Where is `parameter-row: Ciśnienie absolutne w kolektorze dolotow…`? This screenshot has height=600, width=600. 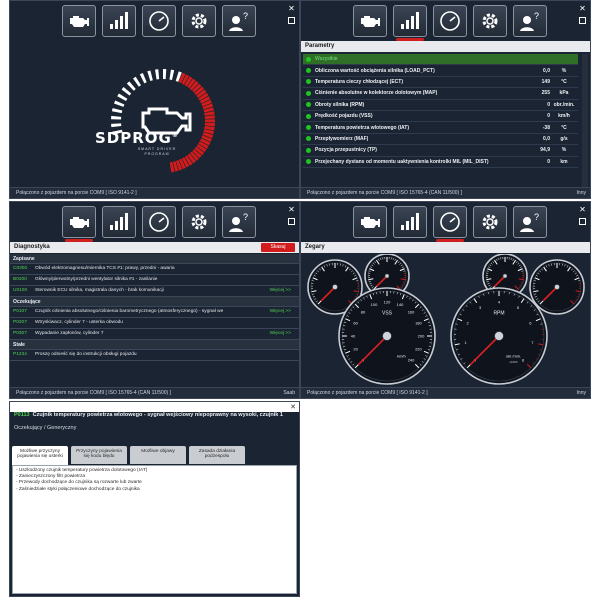 parameter-row: Ciśnienie absolutne w kolektorze dolotow… is located at coordinates (440, 94).